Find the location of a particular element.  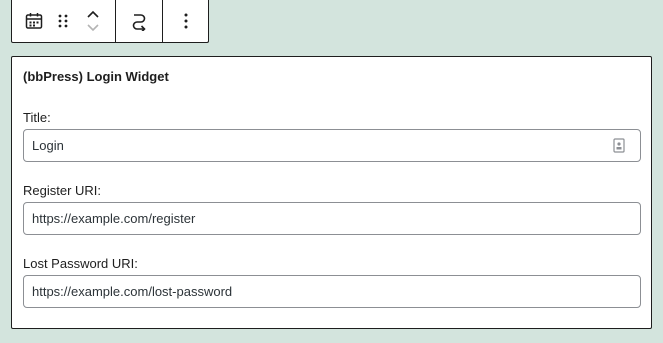

block-type-button is located at coordinates (34, 21).